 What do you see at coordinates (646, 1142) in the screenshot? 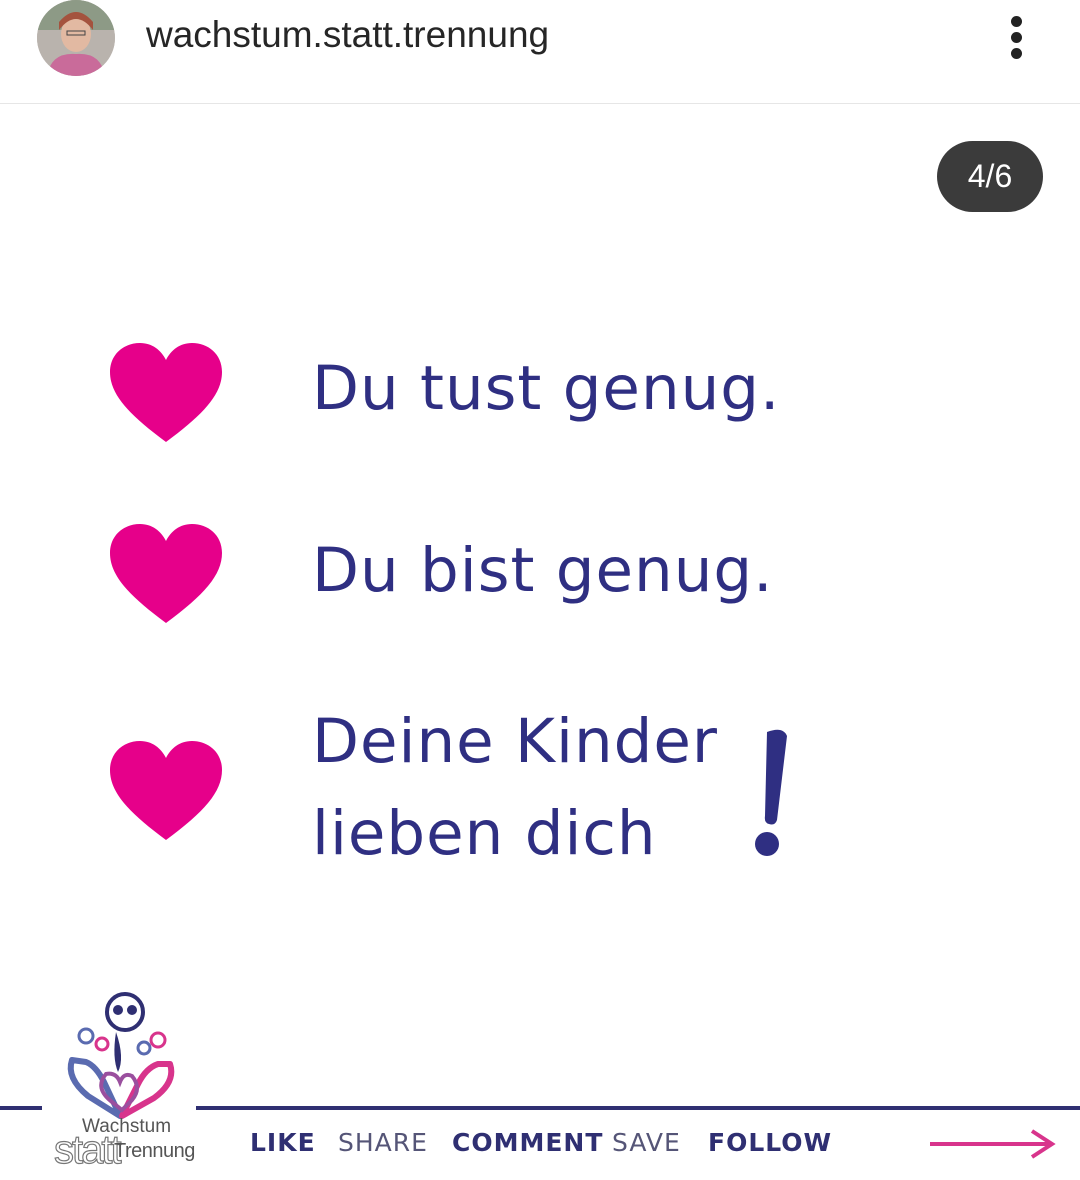
I see `save-button: SAVE` at bounding box center [646, 1142].